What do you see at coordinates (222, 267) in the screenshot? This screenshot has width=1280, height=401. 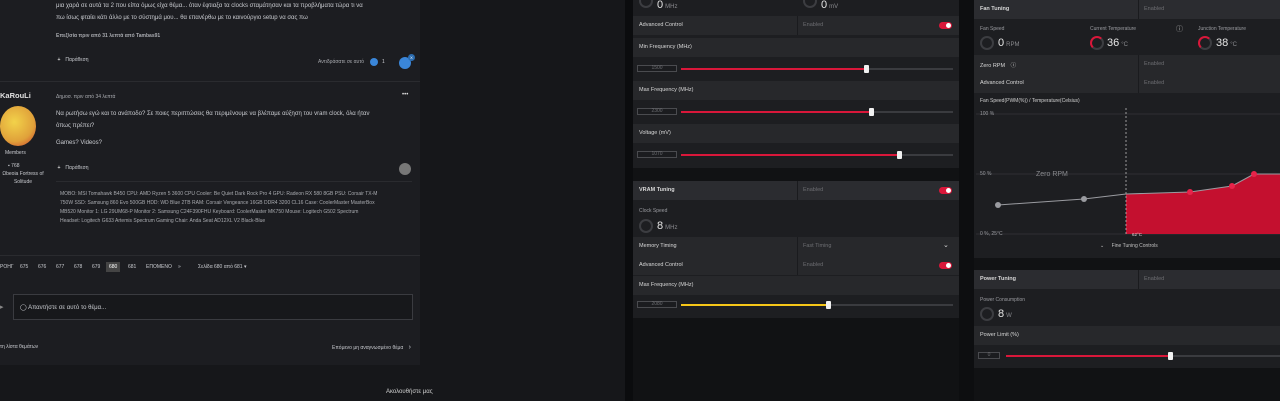 I see `page-info: Σελίδα 680 από 681 ▾` at bounding box center [222, 267].